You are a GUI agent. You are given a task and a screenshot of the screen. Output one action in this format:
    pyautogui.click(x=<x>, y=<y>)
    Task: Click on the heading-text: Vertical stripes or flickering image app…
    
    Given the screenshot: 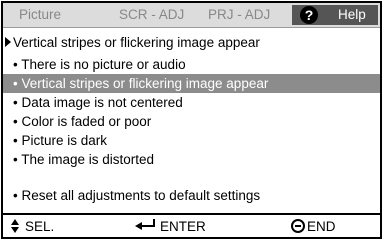 What is the action you would take?
    pyautogui.click(x=136, y=42)
    